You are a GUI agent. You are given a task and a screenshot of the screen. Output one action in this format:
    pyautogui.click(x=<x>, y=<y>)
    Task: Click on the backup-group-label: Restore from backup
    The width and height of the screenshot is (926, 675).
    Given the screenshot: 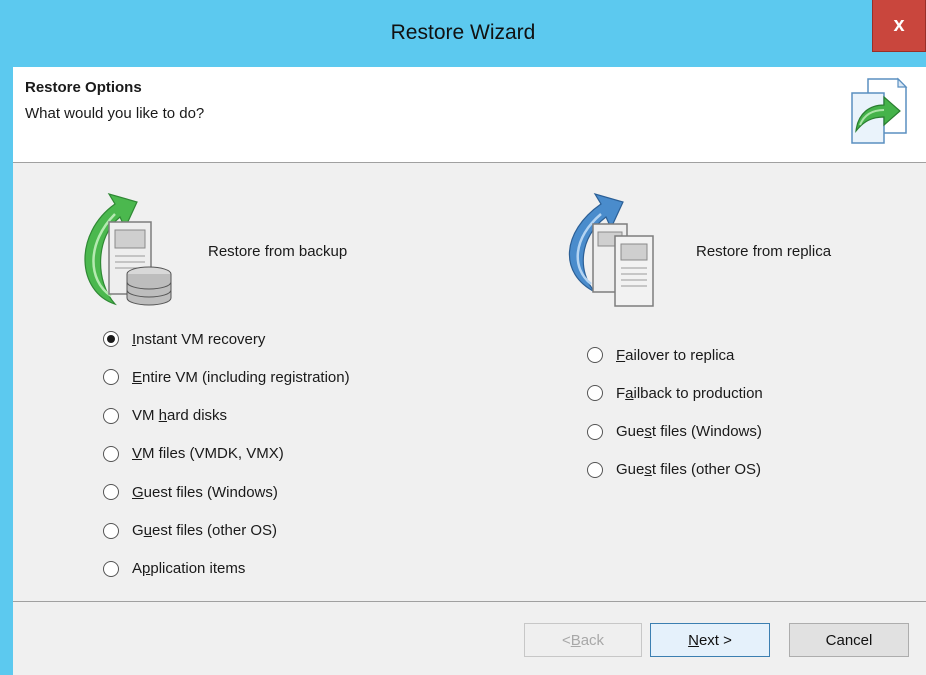 What is the action you would take?
    pyautogui.click(x=278, y=251)
    